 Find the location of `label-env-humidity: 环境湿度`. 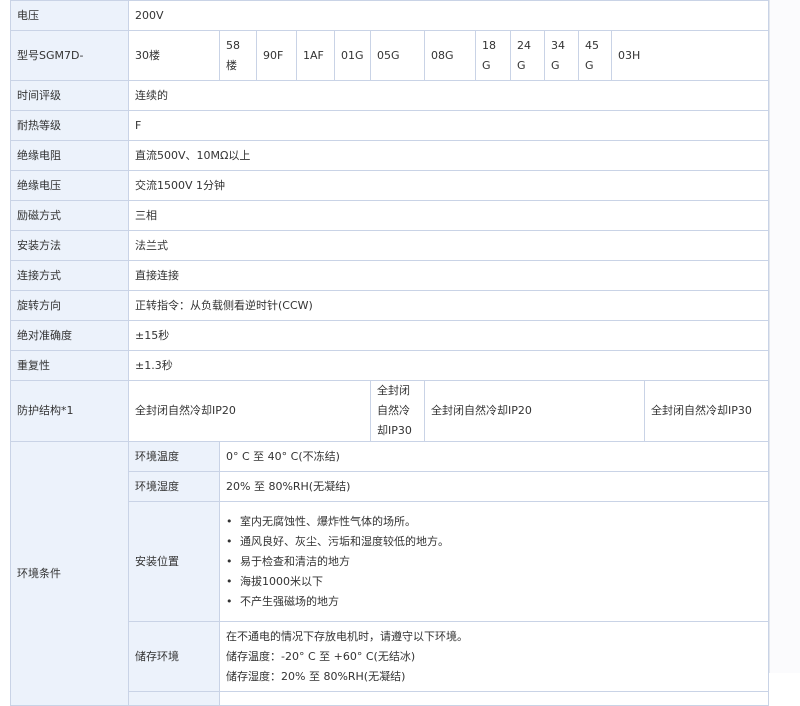

label-env-humidity: 环境湿度 is located at coordinates (174, 486).